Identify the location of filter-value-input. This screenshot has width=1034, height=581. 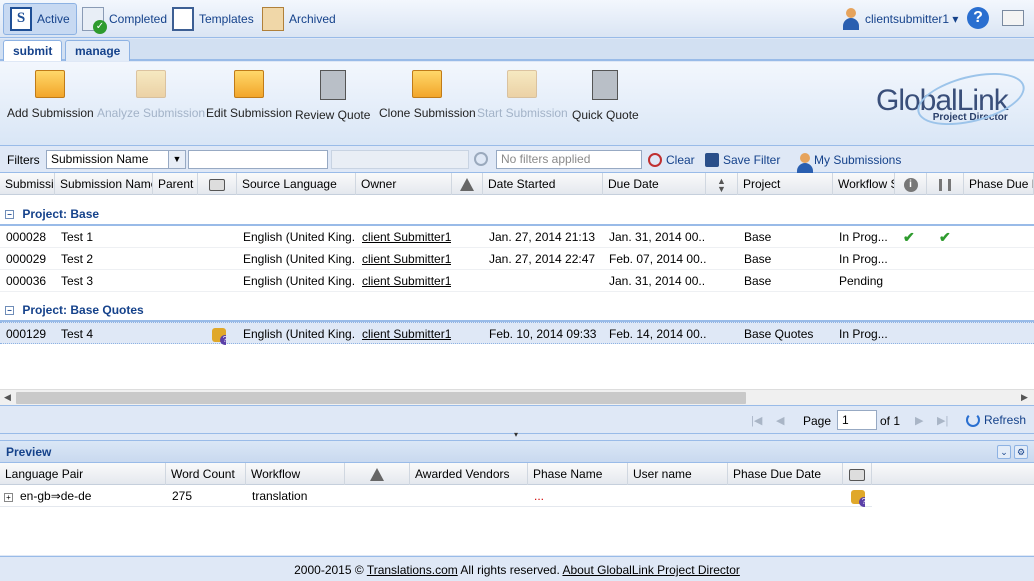
(258, 159).